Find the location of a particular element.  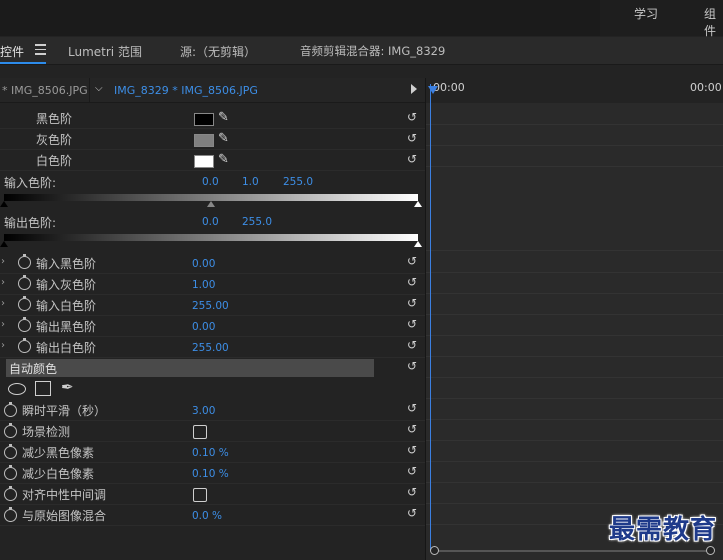

auto-color-effect-header is located at coordinates (190, 368).